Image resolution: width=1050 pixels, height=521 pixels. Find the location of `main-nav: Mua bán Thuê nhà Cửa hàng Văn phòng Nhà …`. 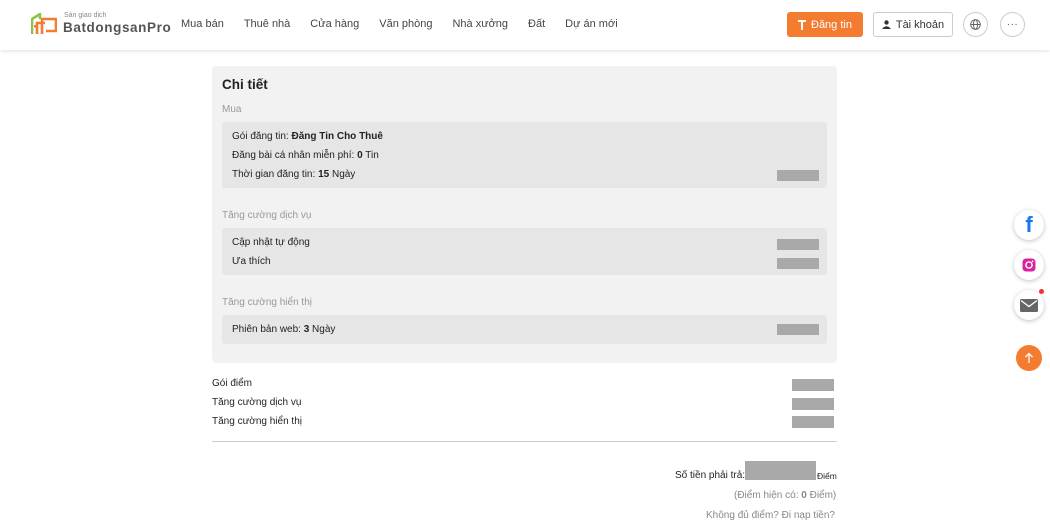

main-nav: Mua bán Thuê nhà Cửa hàng Văn phòng Nhà … is located at coordinates (399, 24).